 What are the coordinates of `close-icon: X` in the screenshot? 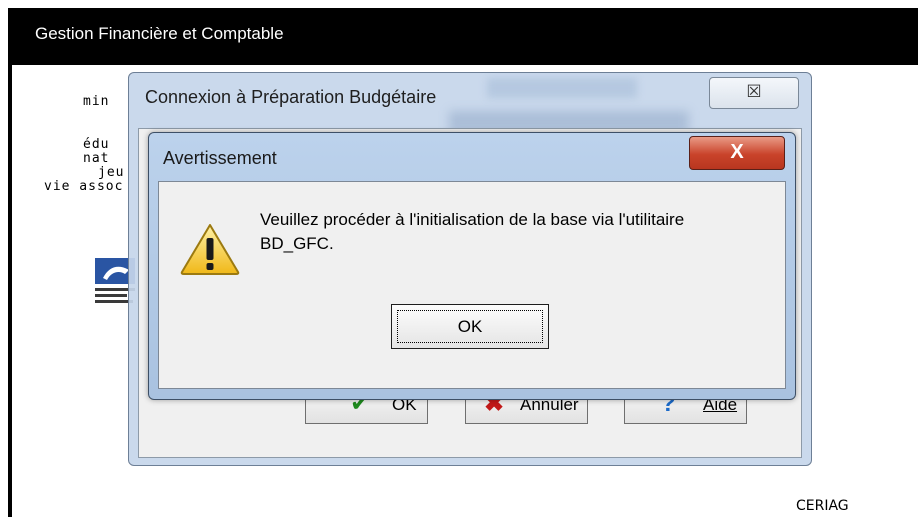 It's located at (737, 152).